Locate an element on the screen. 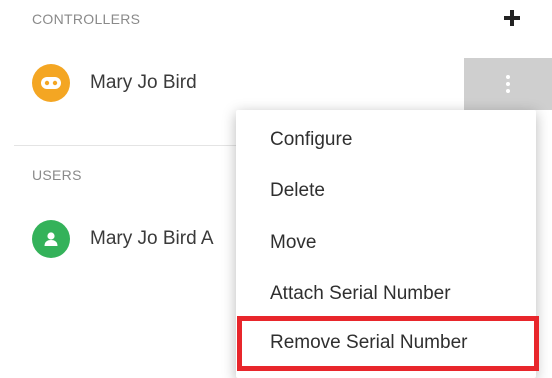  controller-name: Mary Jo Bird is located at coordinates (143, 82).